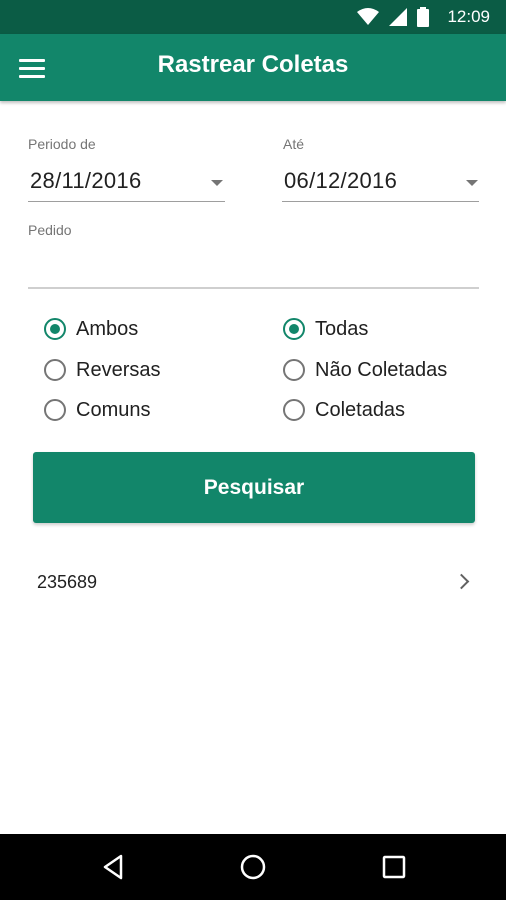 The height and width of the screenshot is (900, 506). I want to click on pedido-label: Pedido, so click(50, 230).